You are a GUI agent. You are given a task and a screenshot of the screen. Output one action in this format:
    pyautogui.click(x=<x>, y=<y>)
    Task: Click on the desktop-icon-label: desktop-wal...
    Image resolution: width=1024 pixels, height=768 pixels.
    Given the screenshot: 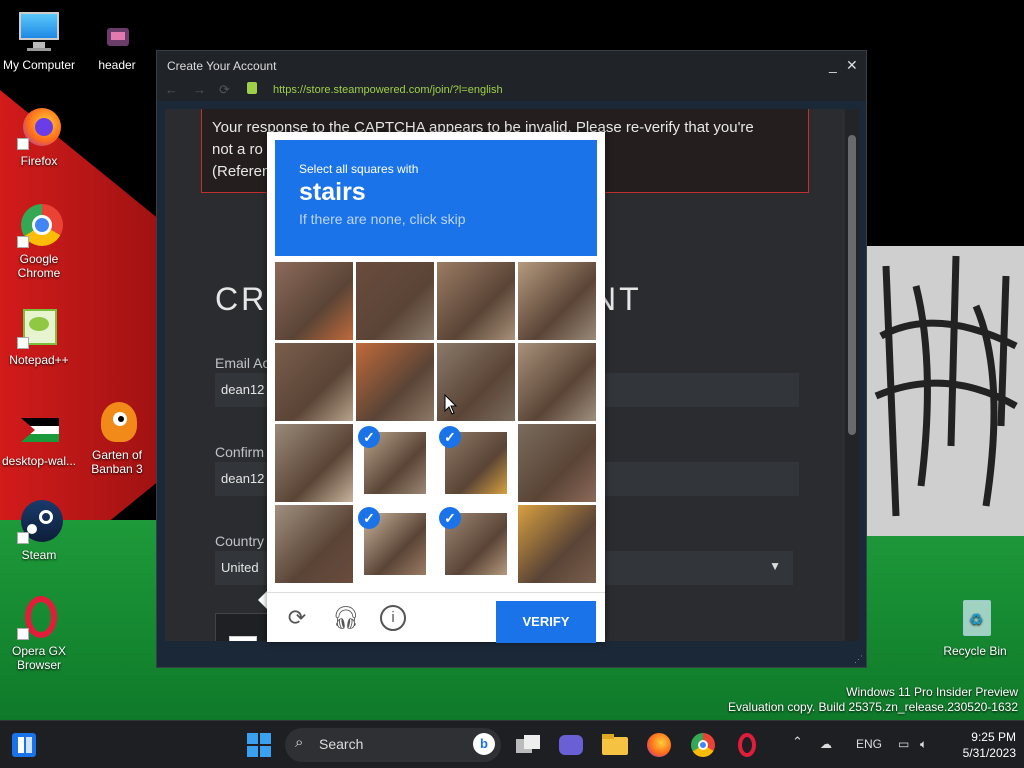 What is the action you would take?
    pyautogui.click(x=39, y=461)
    